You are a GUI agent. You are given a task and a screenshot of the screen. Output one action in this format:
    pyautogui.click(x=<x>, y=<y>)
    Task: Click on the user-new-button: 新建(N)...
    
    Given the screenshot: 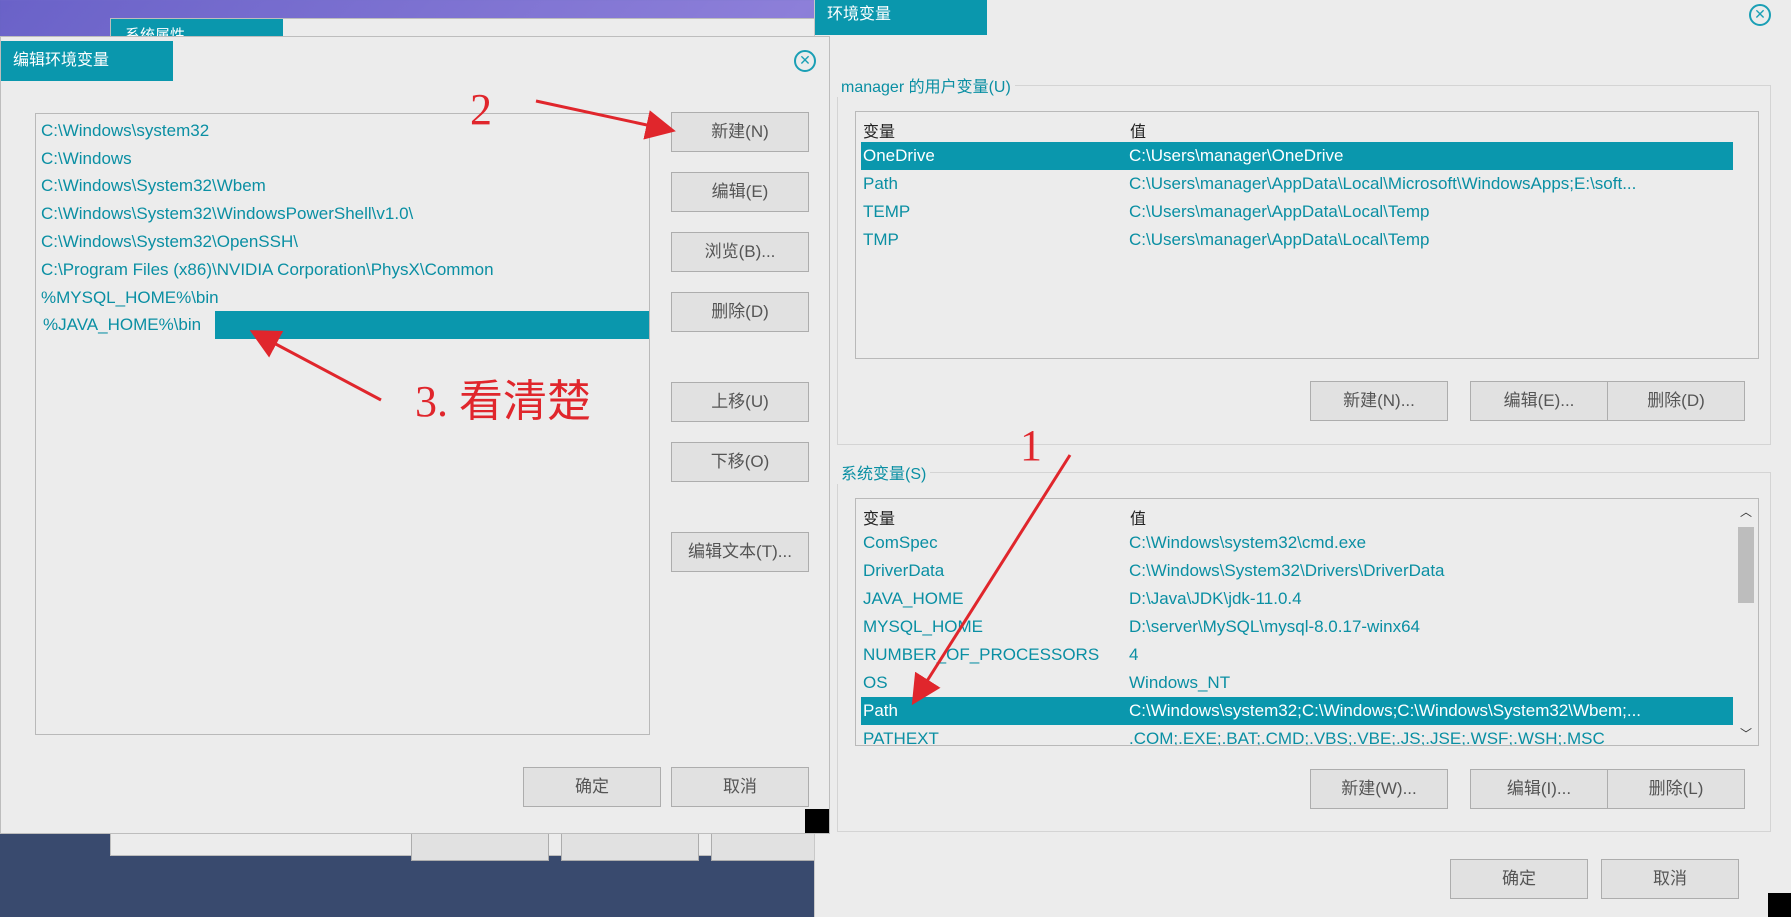 What is the action you would take?
    pyautogui.click(x=1379, y=401)
    